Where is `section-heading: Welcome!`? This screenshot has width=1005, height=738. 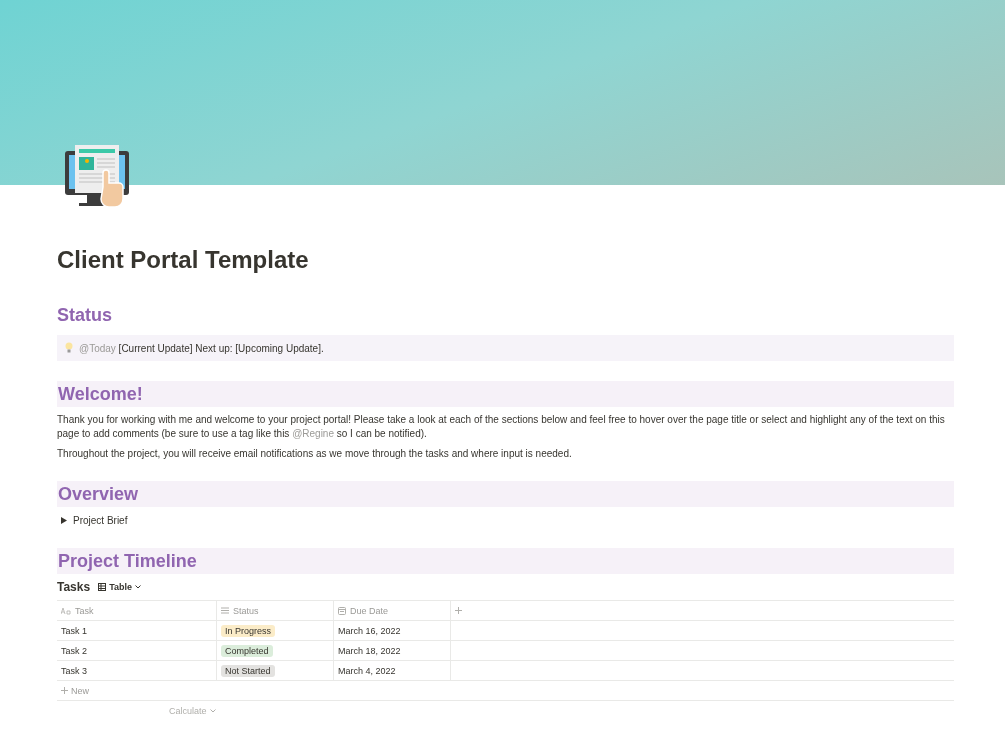 section-heading: Welcome! is located at coordinates (505, 394).